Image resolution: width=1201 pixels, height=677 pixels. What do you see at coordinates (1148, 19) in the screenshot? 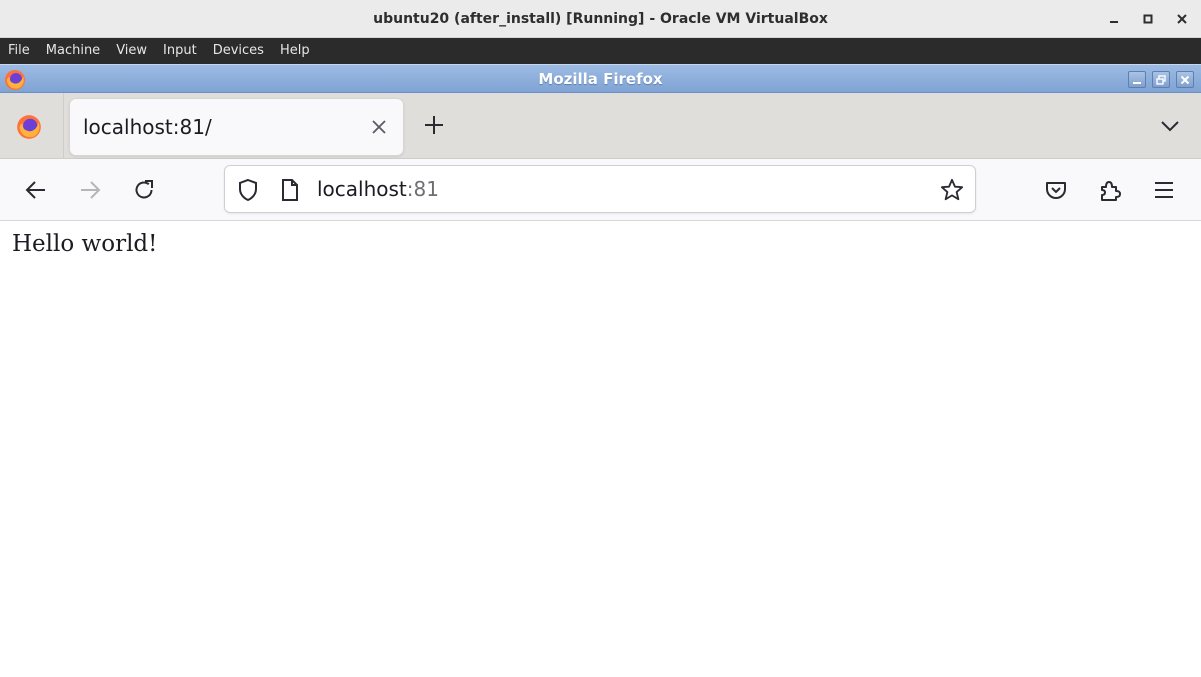
I see `maximize-icon` at bounding box center [1148, 19].